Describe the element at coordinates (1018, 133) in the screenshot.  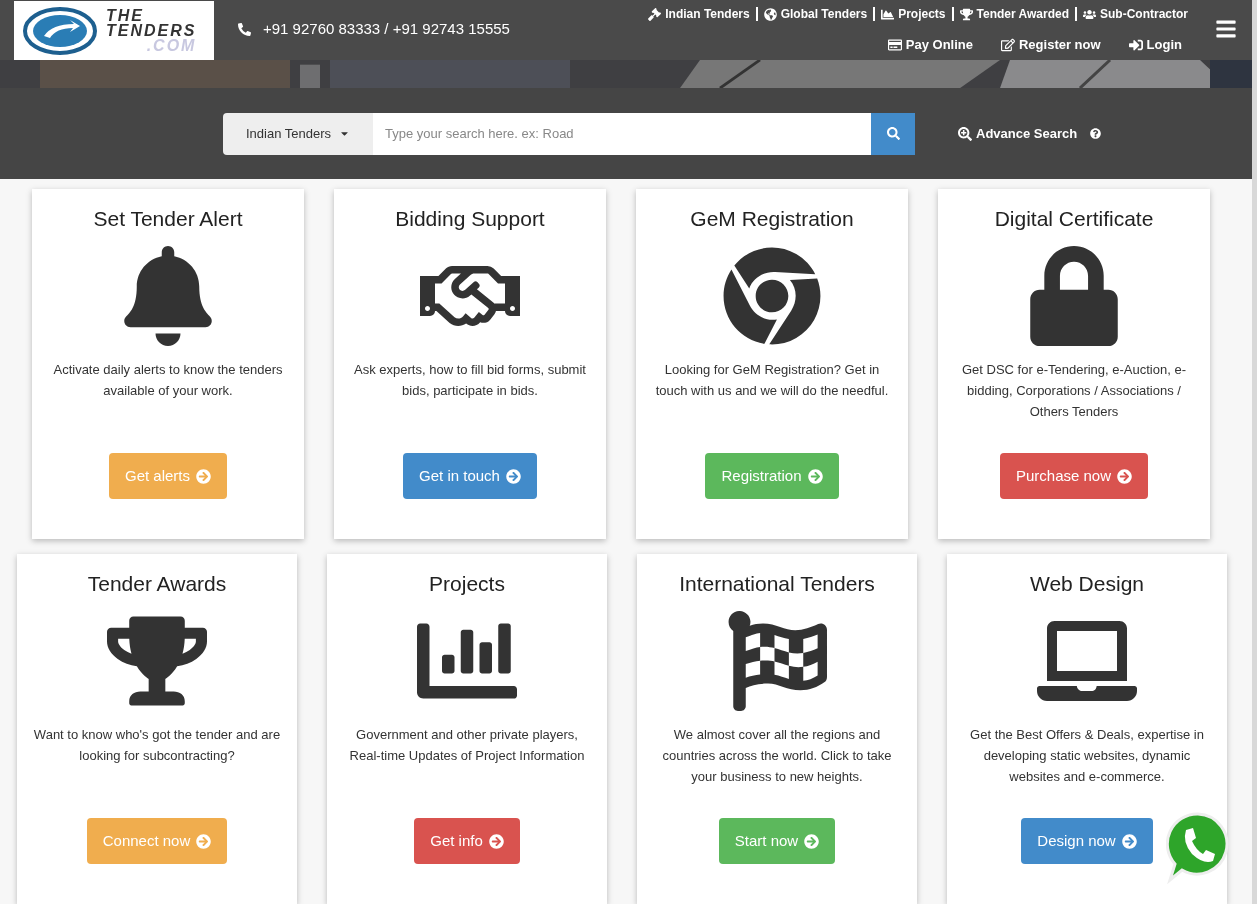
I see `advance-search-link: Advance Search` at that location.